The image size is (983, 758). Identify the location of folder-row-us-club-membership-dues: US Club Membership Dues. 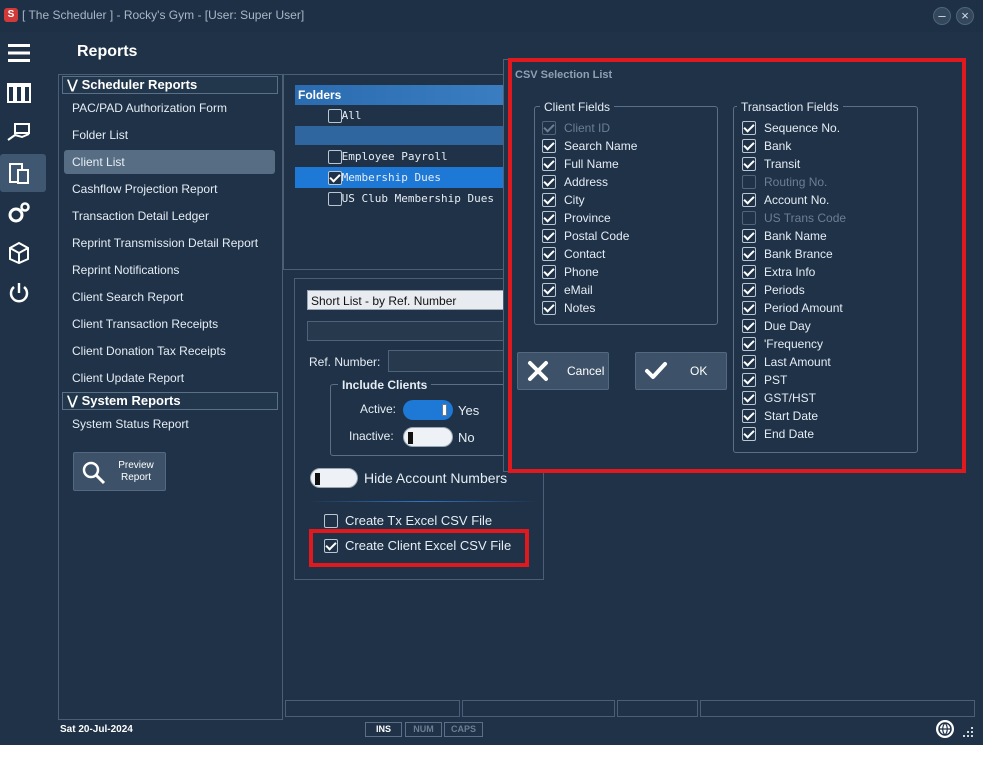
(400, 198).